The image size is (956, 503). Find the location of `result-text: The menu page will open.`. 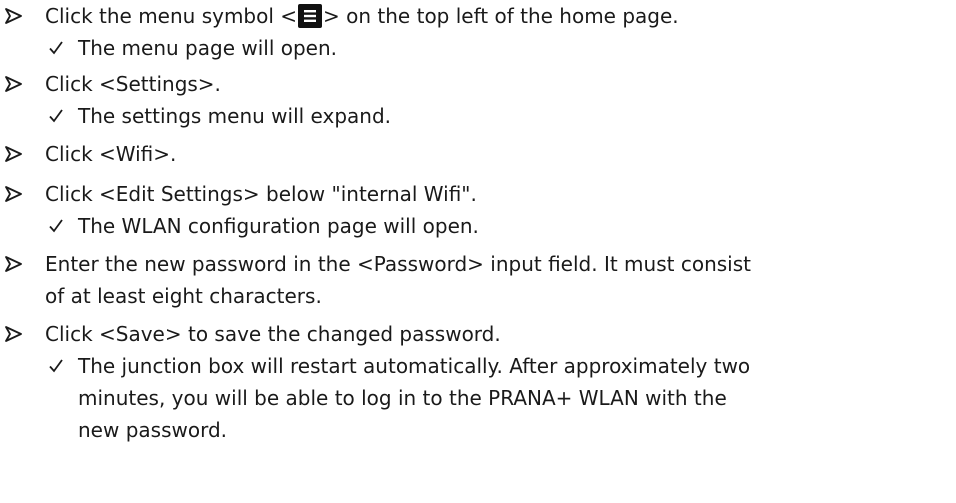

result-text: The menu page will open. is located at coordinates (208, 48).